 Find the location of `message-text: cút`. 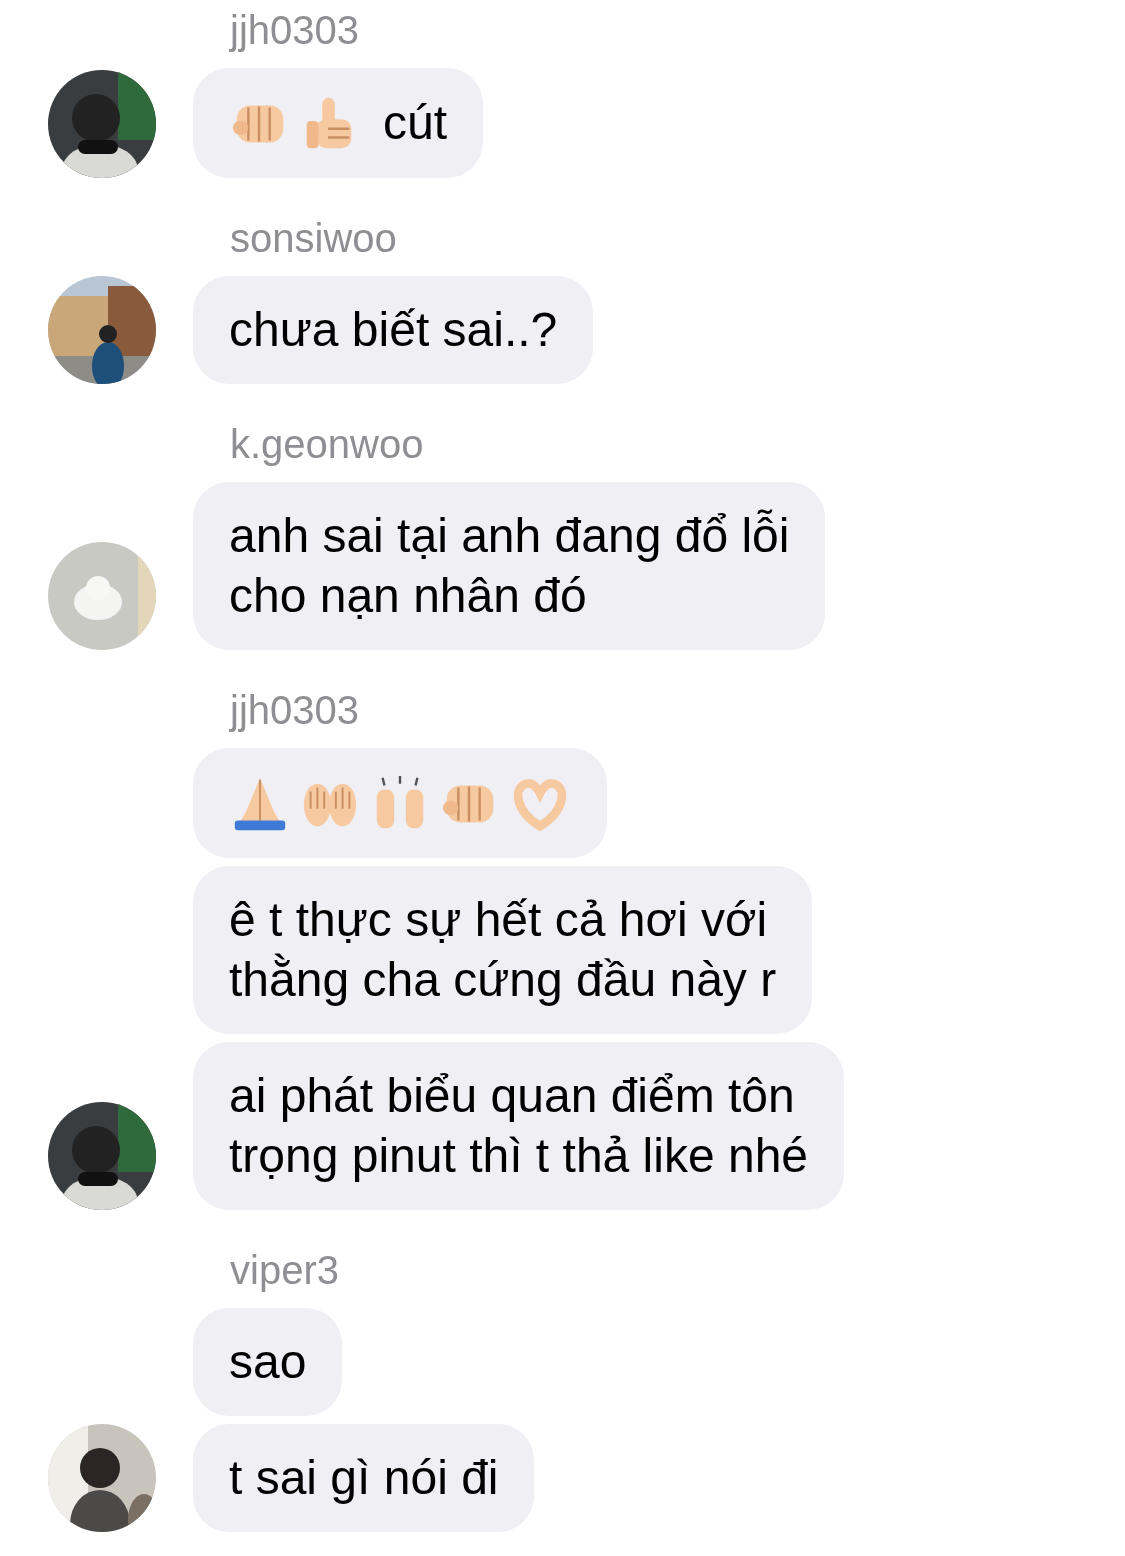

message-text: cút is located at coordinates (415, 123).